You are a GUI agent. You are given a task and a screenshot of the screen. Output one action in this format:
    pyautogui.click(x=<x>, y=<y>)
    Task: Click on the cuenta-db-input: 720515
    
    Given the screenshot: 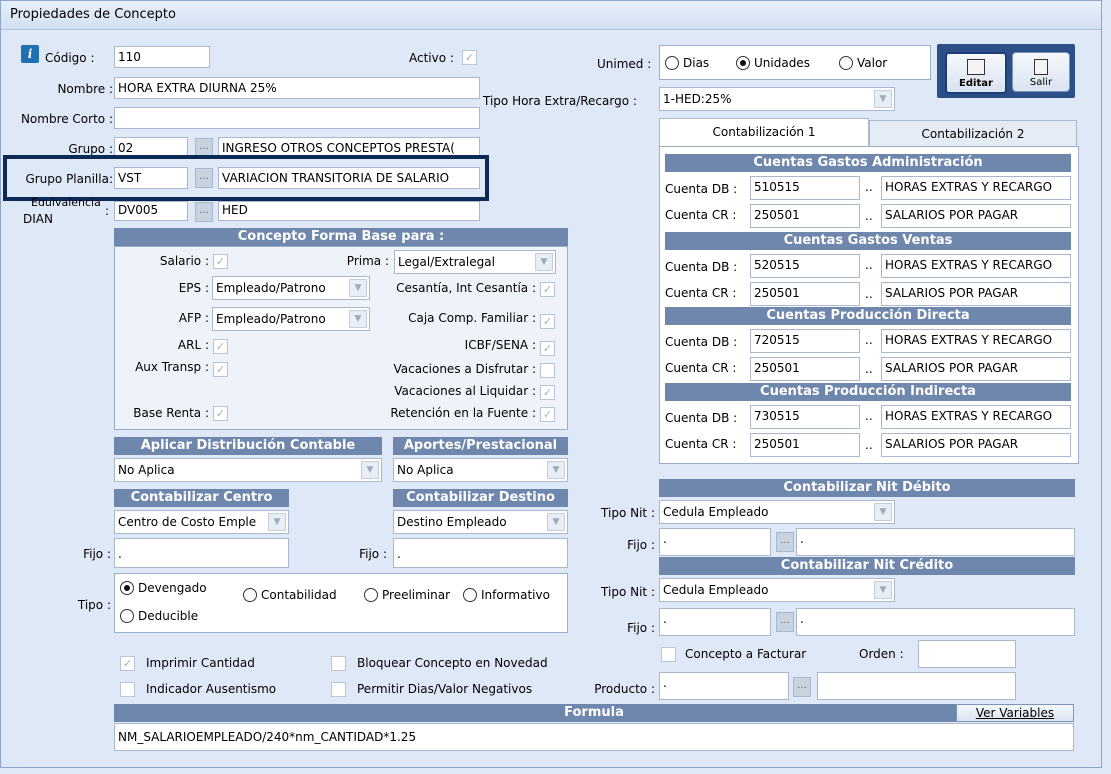 What is the action you would take?
    pyautogui.click(x=805, y=341)
    